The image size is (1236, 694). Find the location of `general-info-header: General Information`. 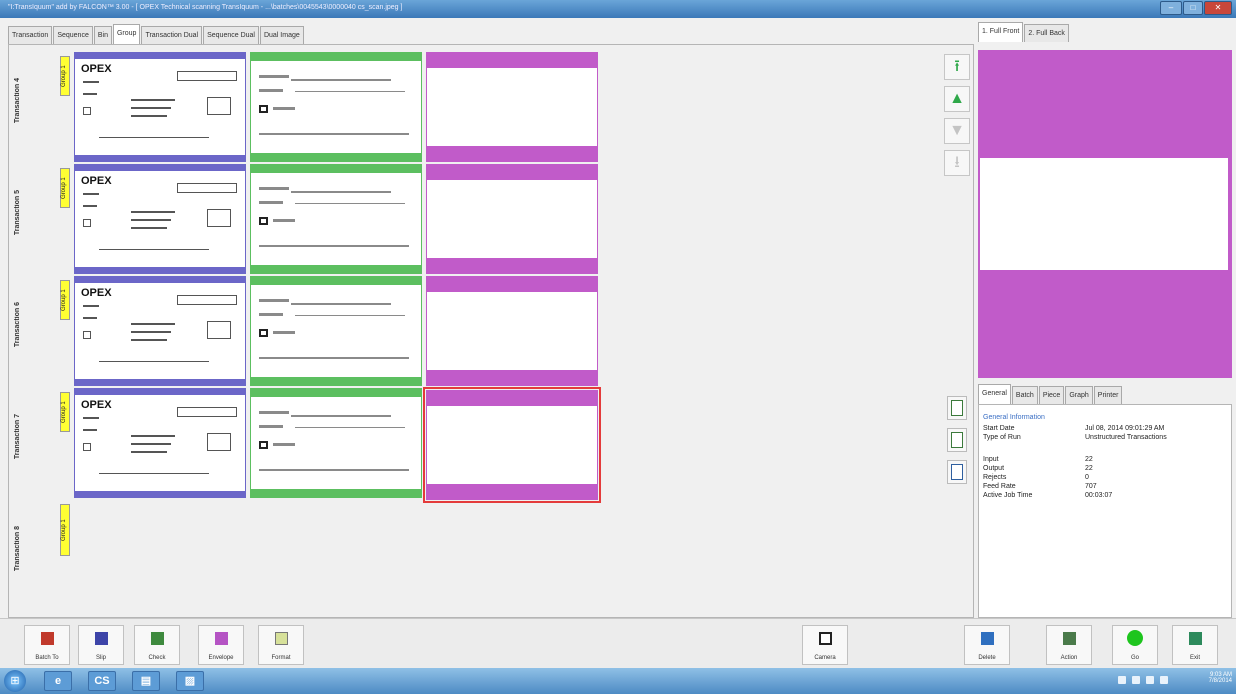

general-info-header: General Information is located at coordinates (1014, 417).